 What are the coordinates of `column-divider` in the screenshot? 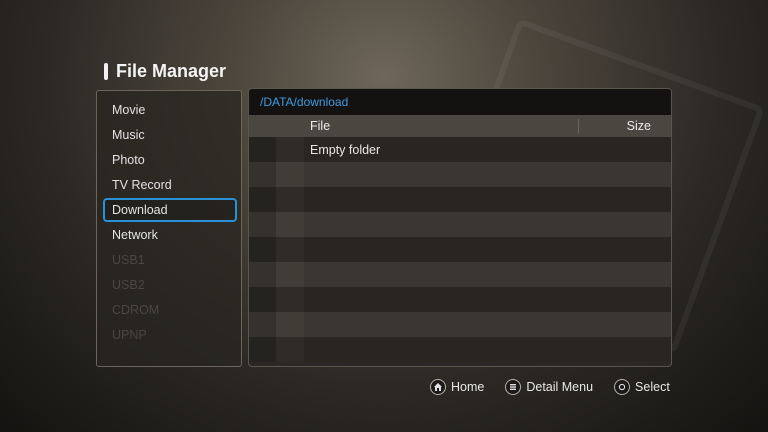 It's located at (578, 126).